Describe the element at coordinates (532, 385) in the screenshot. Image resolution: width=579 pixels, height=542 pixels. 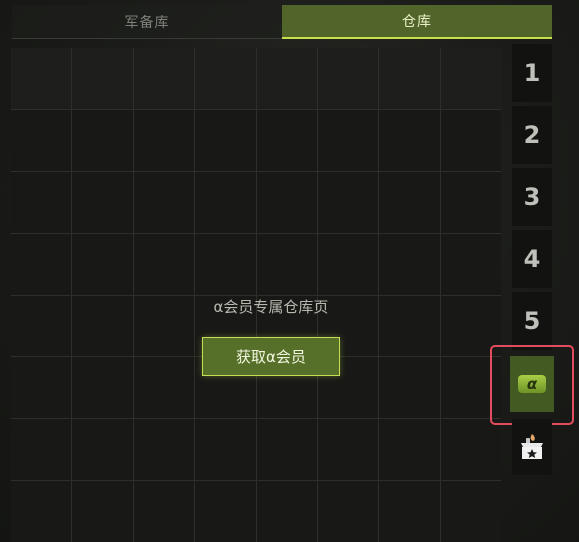
I see `highlight-frame` at that location.